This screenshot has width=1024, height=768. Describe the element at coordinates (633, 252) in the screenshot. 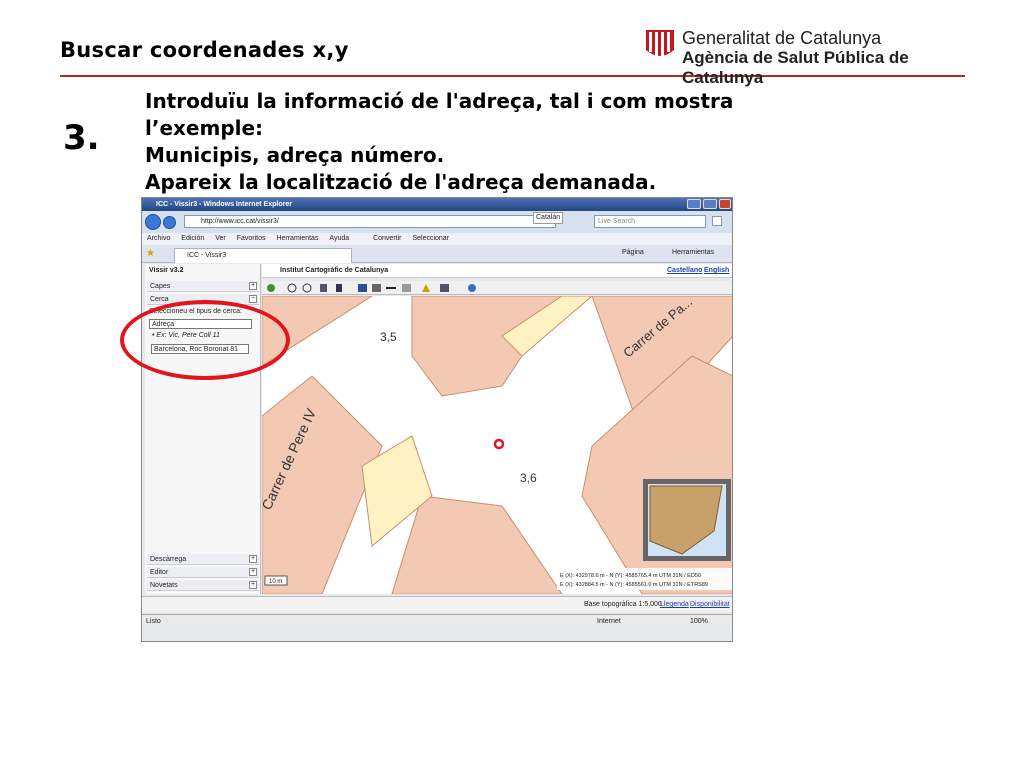

I see `page-menu: Página` at that location.